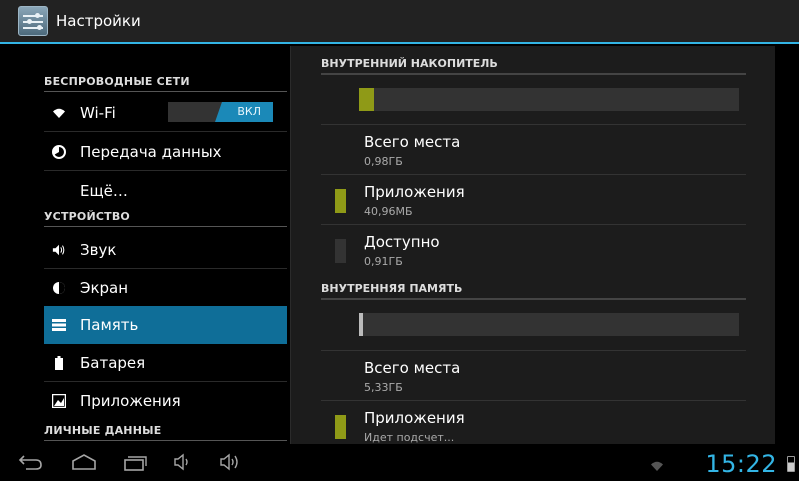 This screenshot has width=799, height=481. I want to click on wifi-signal-icon, so click(657, 466).